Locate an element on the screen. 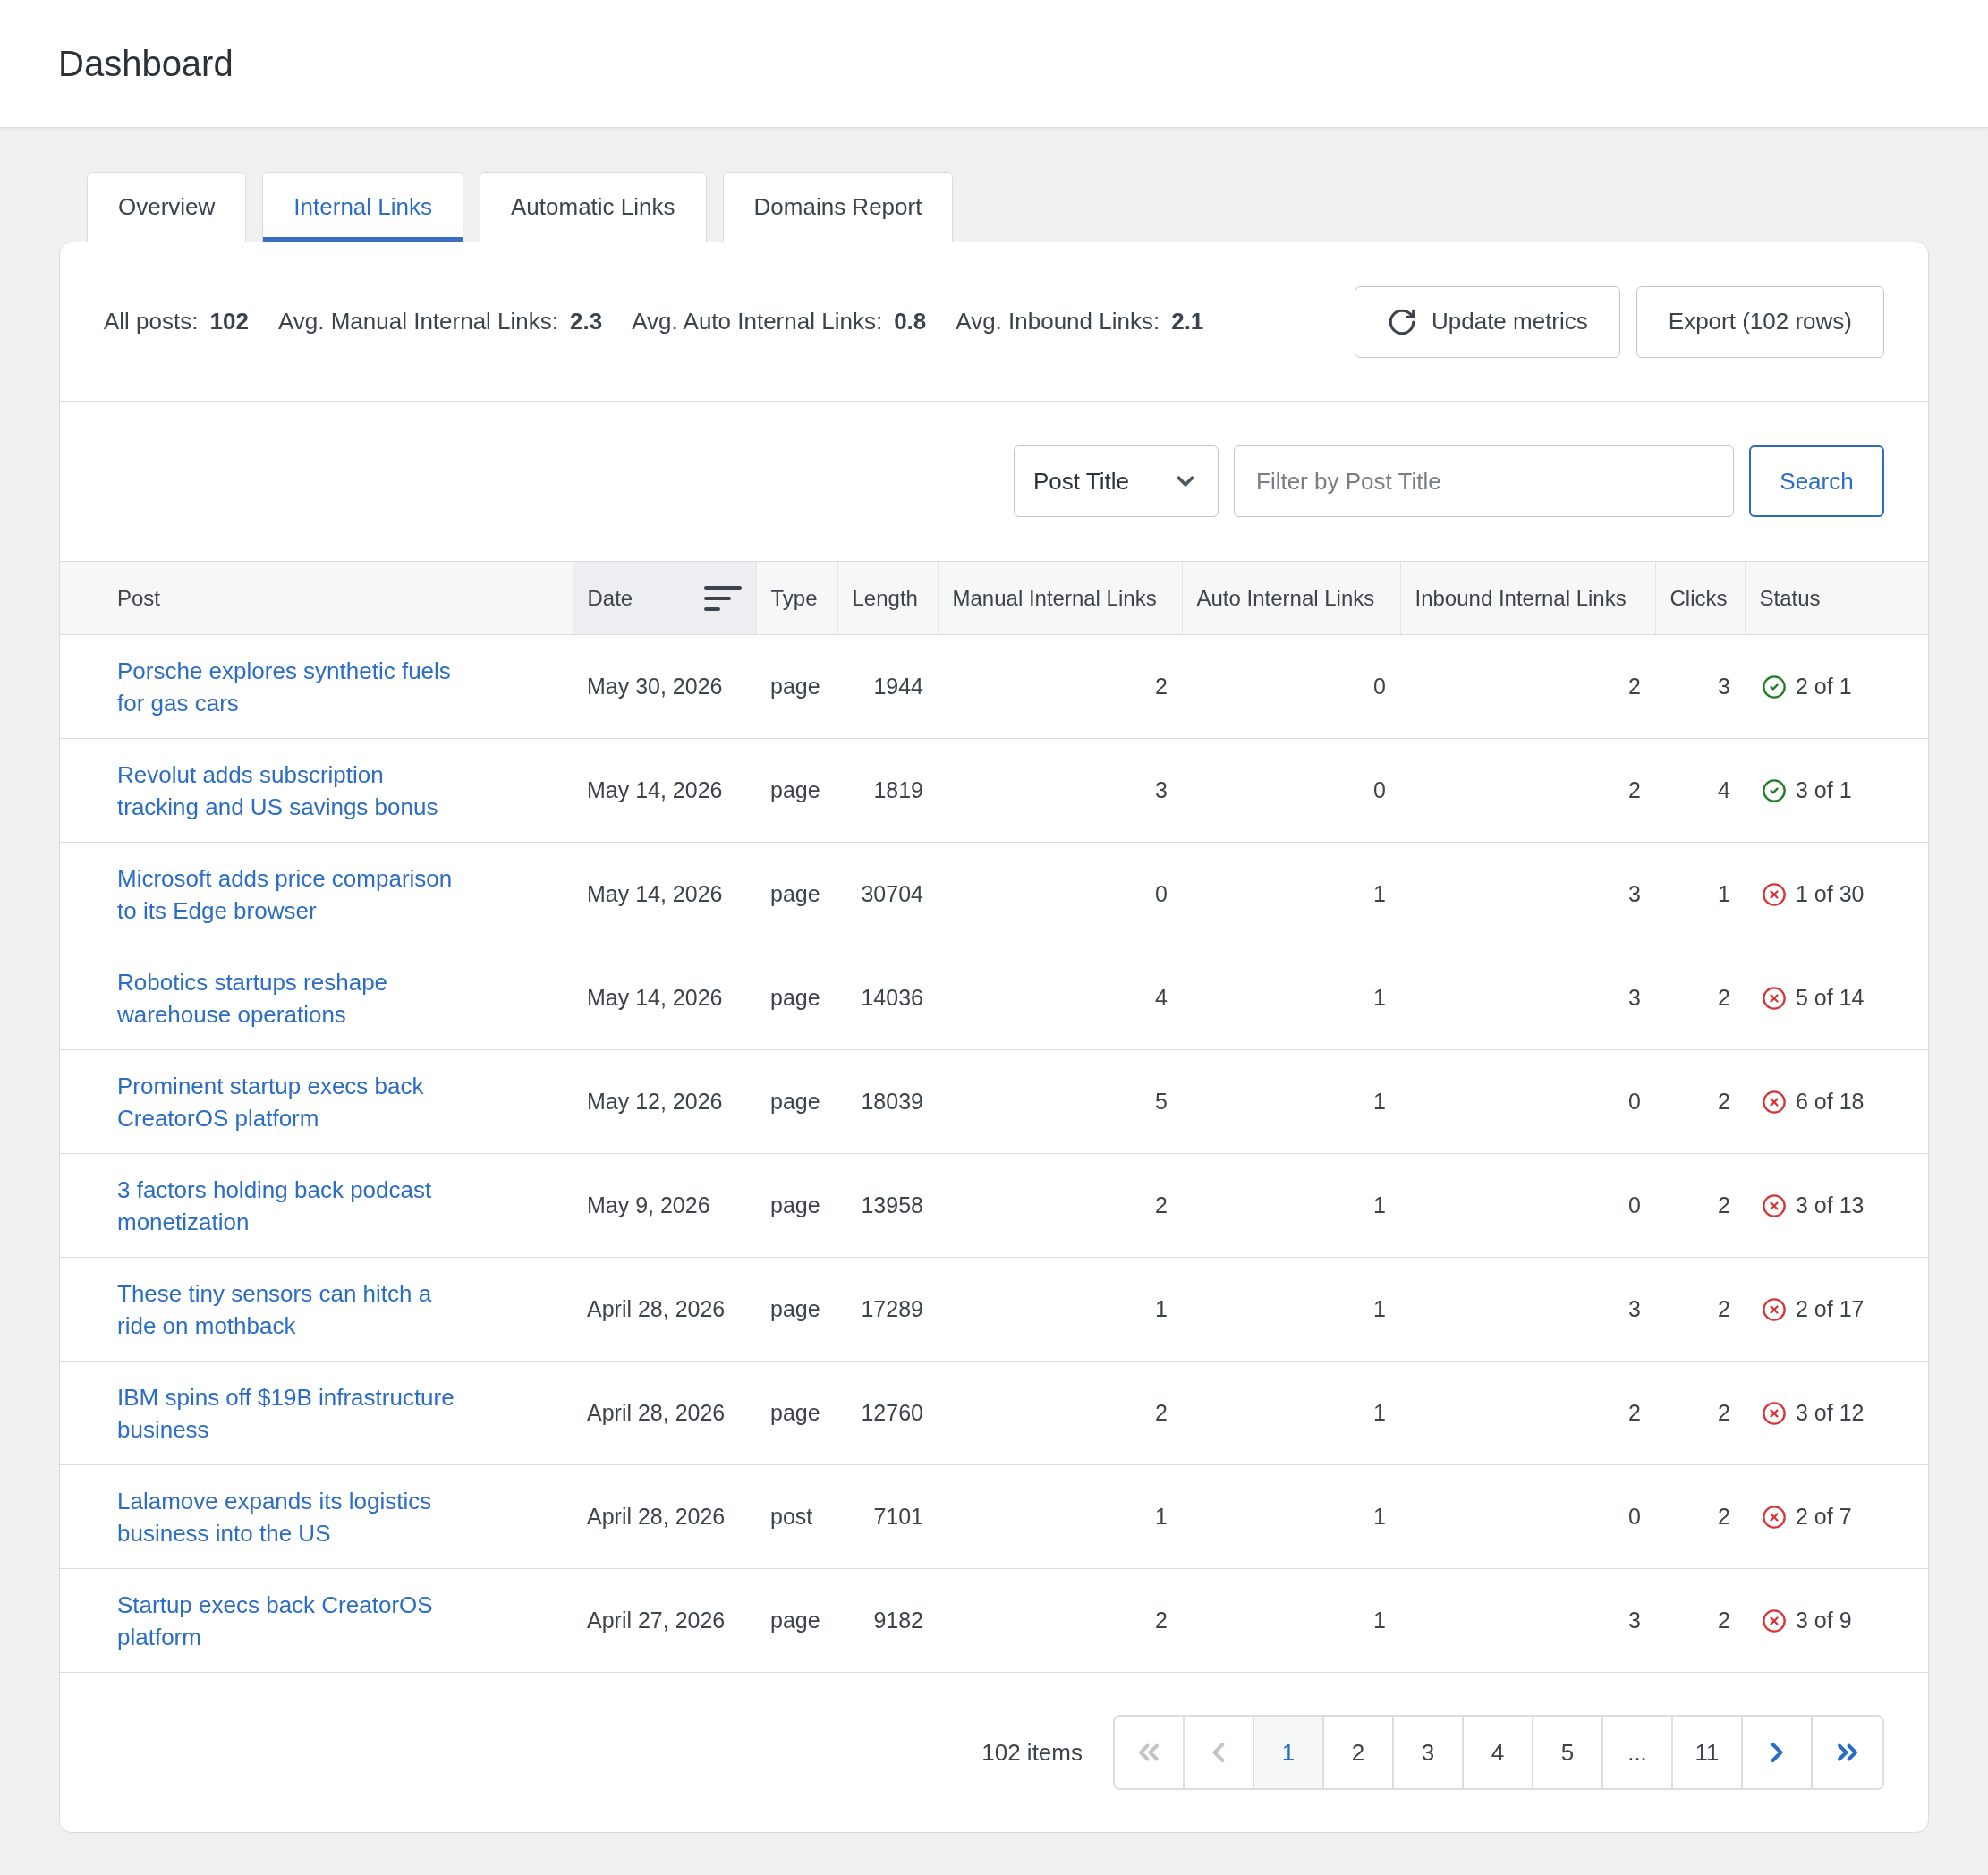 The image size is (1988, 1875). status-text: 3 of 12 is located at coordinates (1830, 1412).